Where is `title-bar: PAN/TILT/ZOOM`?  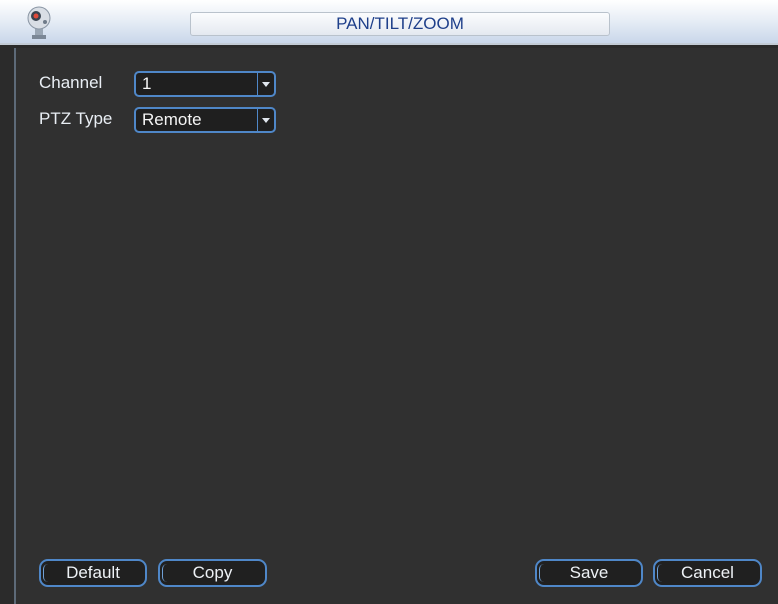 title-bar: PAN/TILT/ZOOM is located at coordinates (389, 22).